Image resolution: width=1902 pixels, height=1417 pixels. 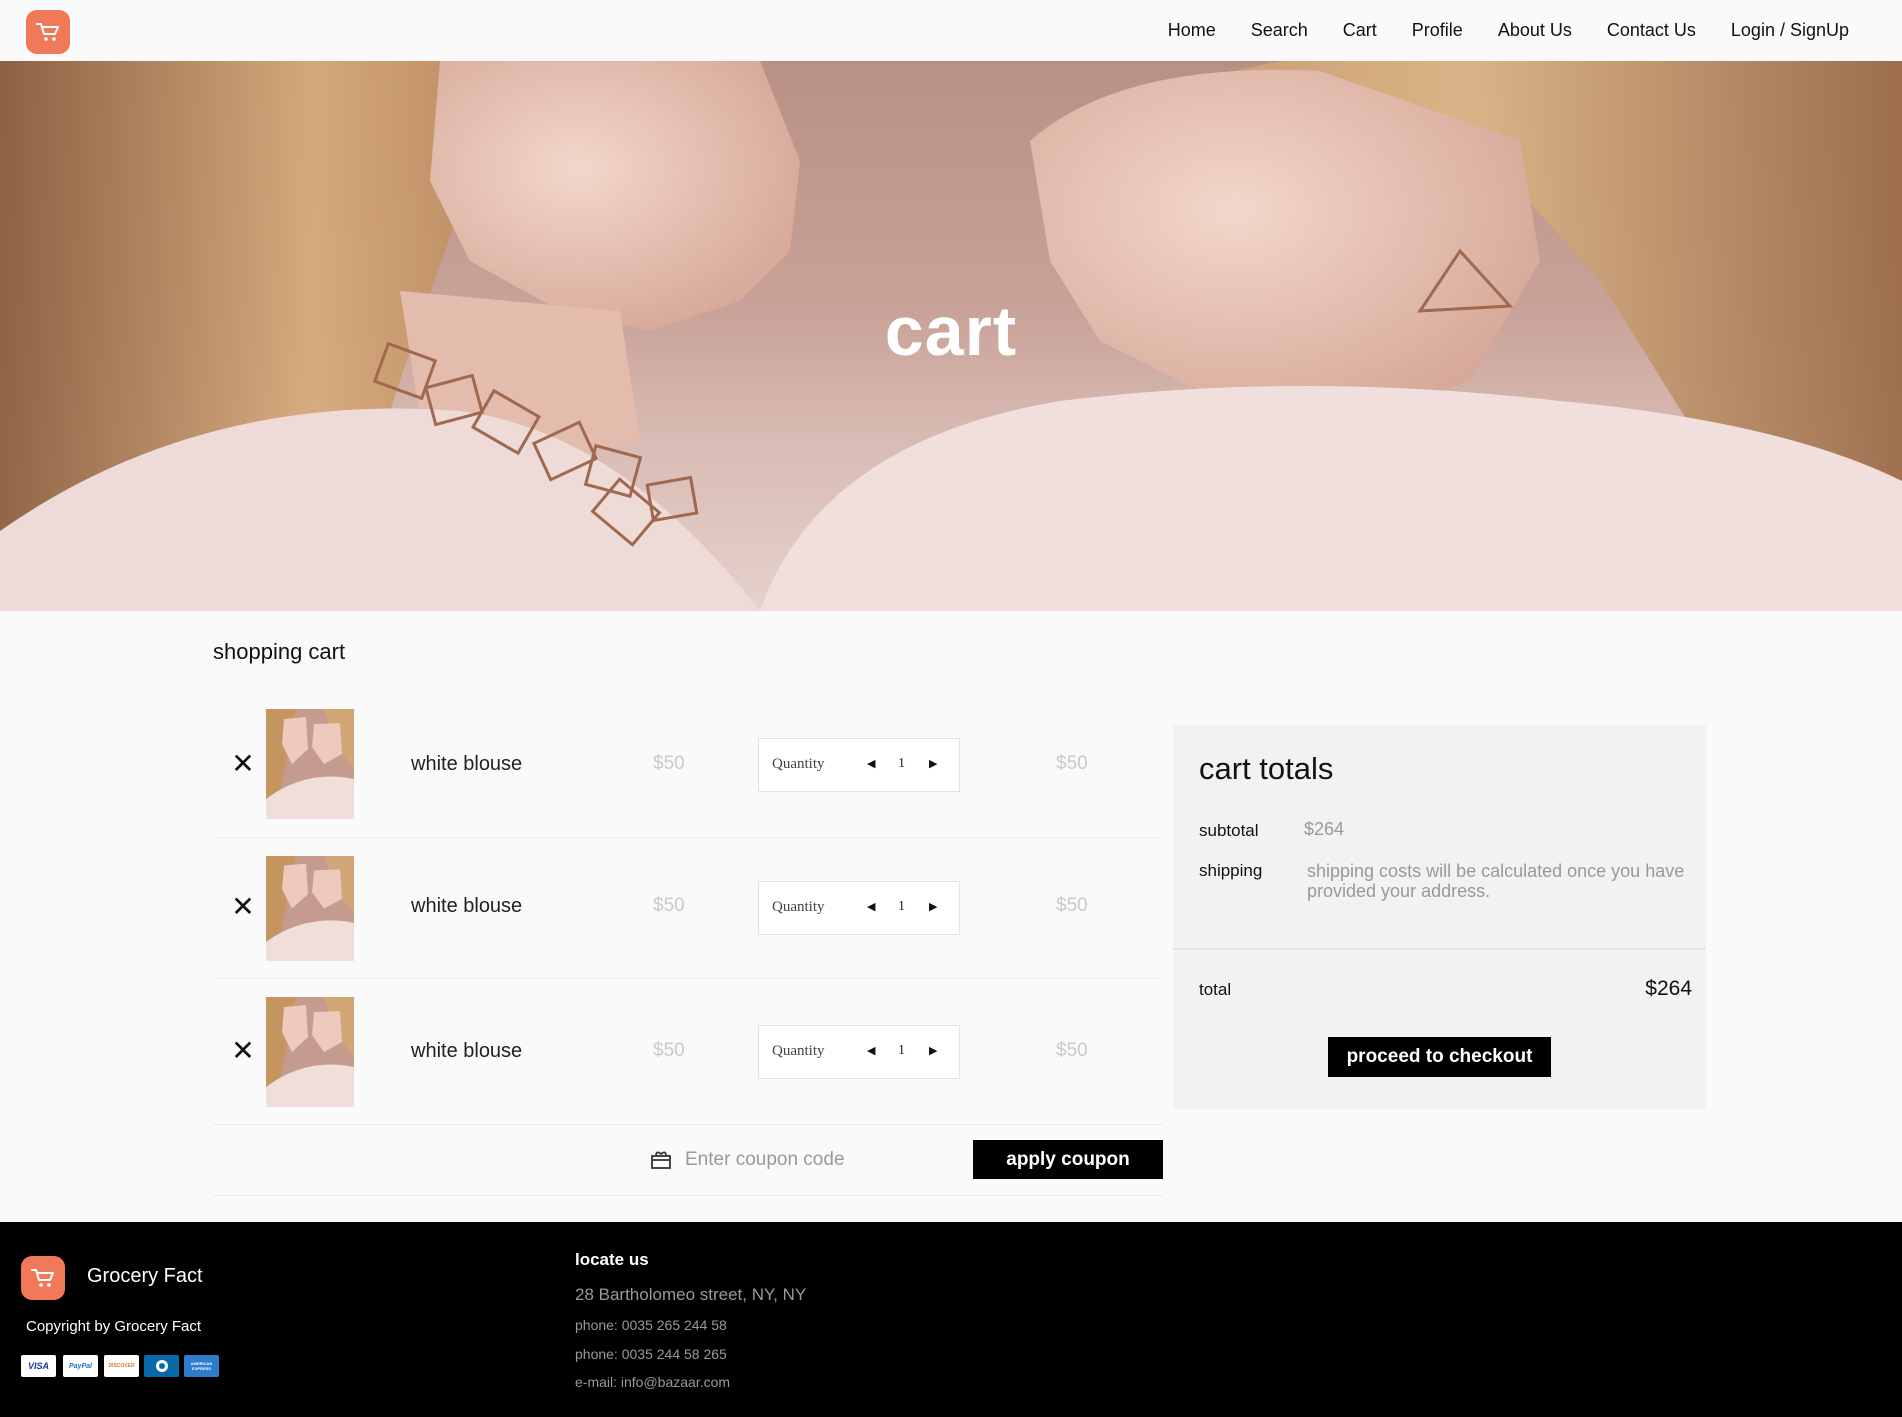 I want to click on footer-logo, so click(x=43, y=1278).